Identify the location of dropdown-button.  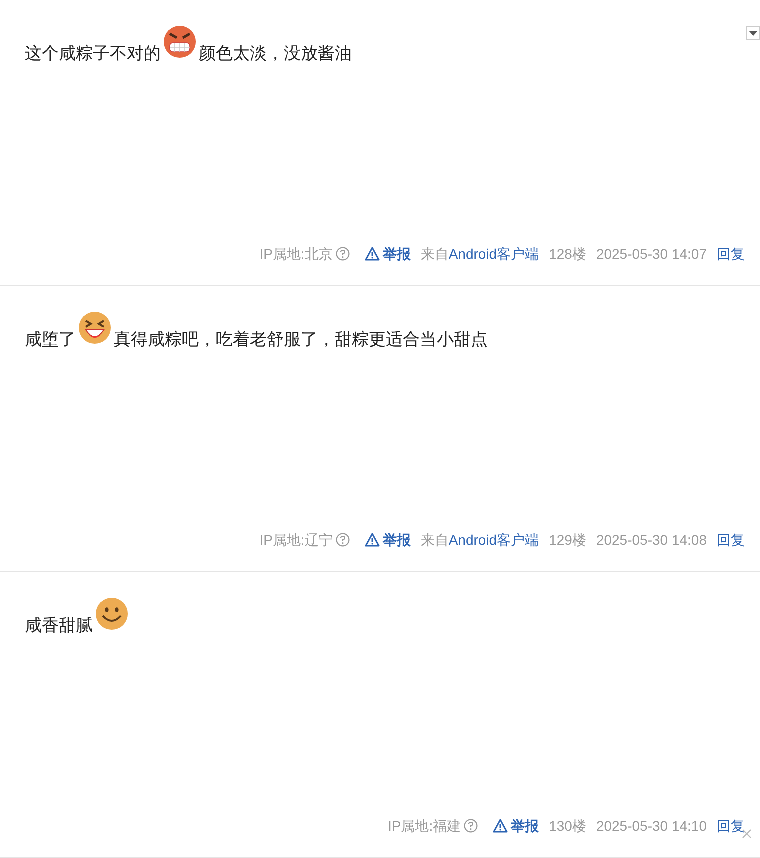
(753, 33).